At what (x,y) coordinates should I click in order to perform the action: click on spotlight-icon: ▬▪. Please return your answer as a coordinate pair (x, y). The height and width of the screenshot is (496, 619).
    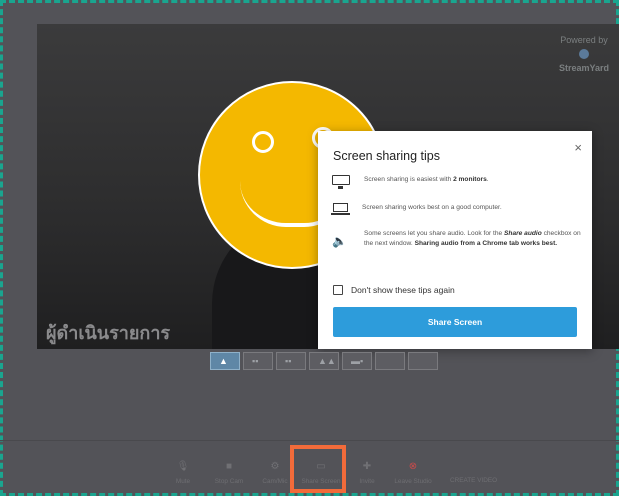
    Looking at the image, I should click on (357, 361).